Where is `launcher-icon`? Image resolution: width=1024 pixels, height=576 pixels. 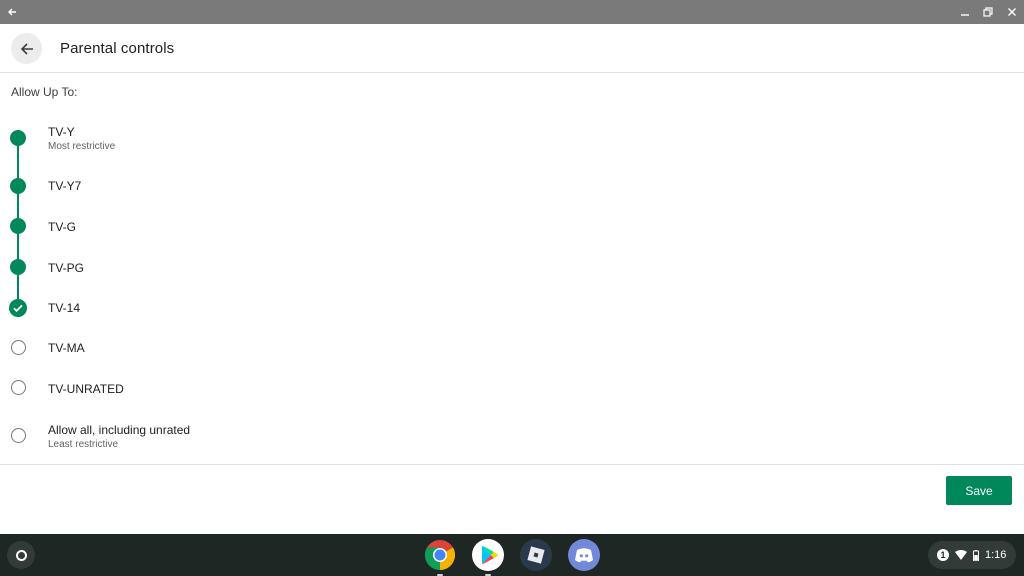 launcher-icon is located at coordinates (21, 555).